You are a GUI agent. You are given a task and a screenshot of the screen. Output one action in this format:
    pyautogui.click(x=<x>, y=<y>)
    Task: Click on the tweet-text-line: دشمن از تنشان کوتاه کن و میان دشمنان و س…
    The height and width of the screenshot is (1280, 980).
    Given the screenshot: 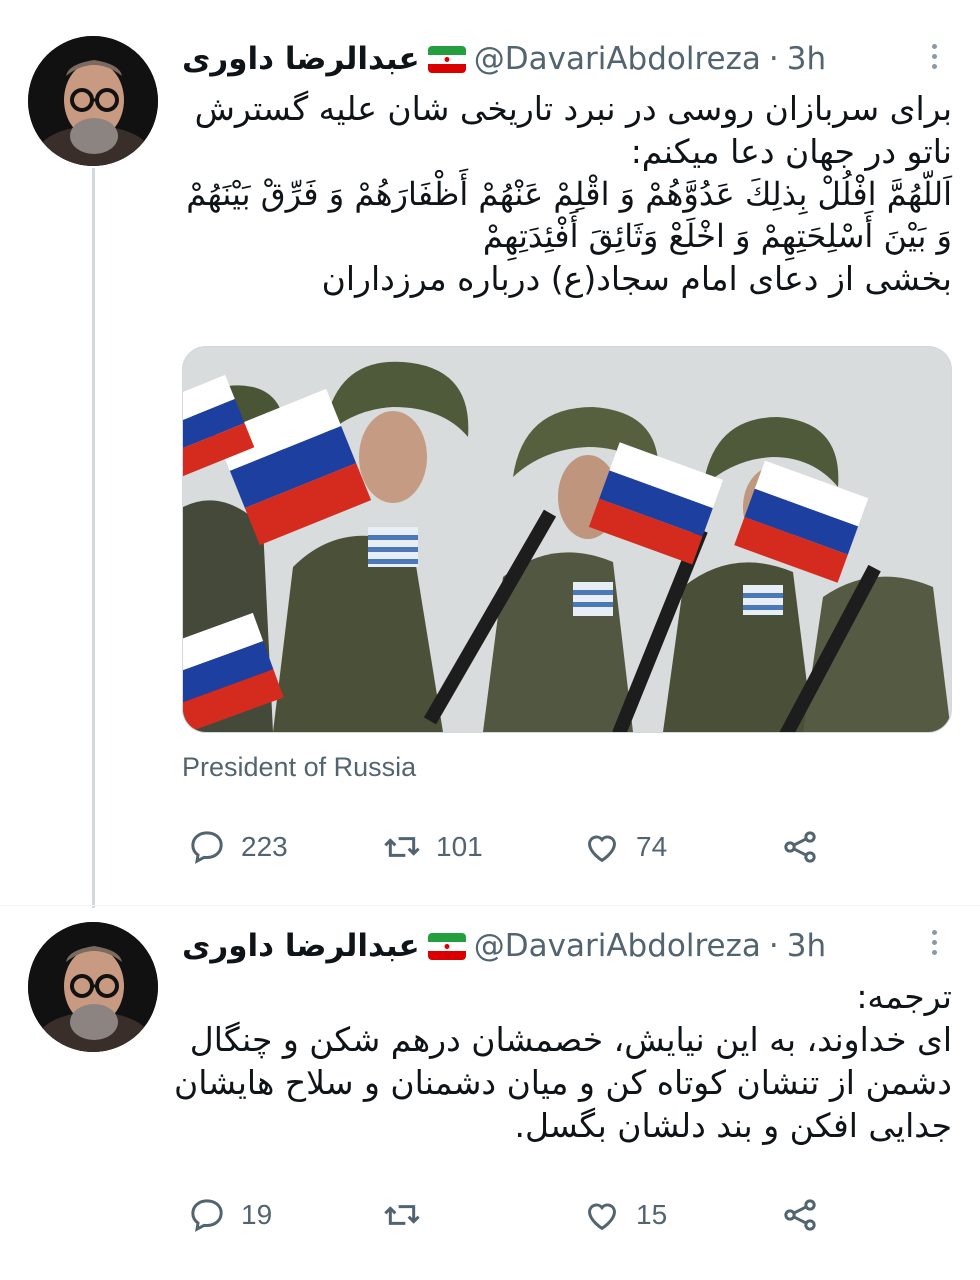 What is the action you would take?
    pyautogui.click(x=562, y=1082)
    